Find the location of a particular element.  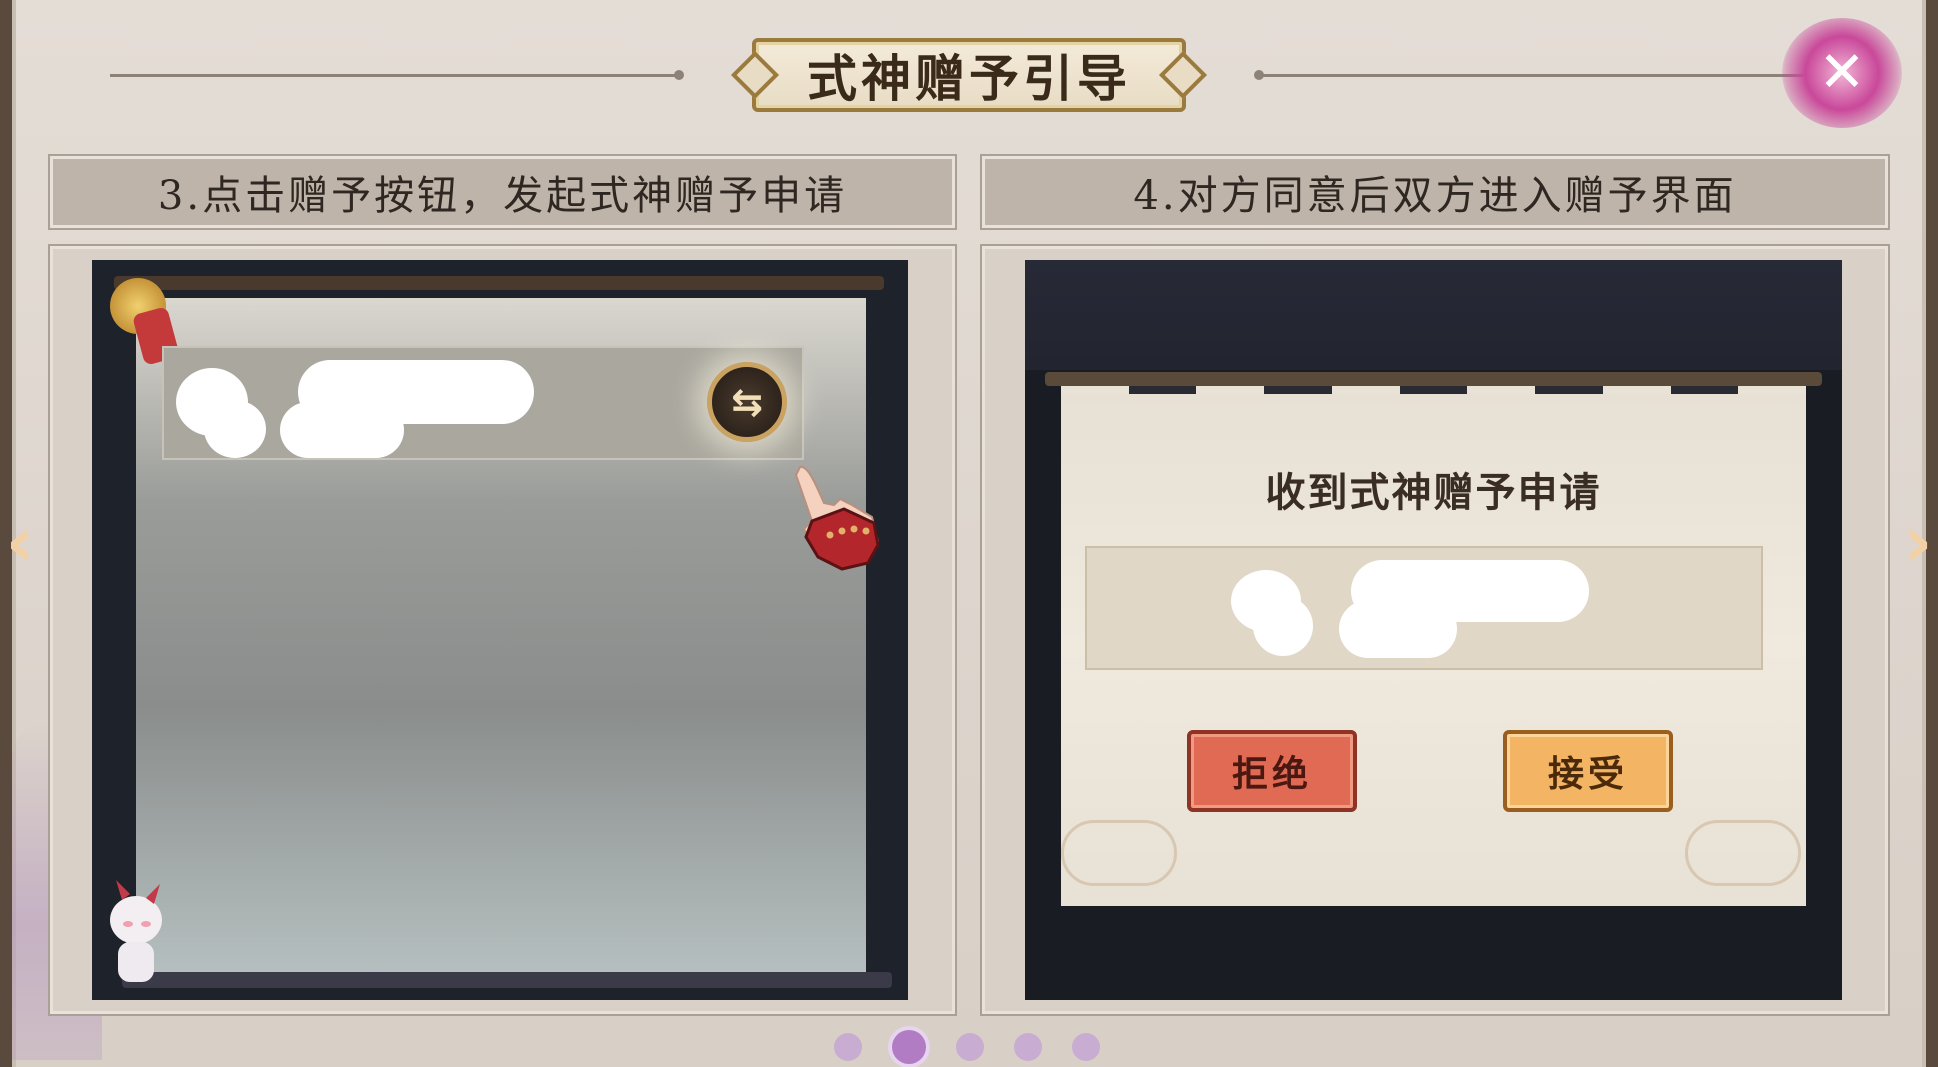

scroll-rod-bottom is located at coordinates (507, 980).